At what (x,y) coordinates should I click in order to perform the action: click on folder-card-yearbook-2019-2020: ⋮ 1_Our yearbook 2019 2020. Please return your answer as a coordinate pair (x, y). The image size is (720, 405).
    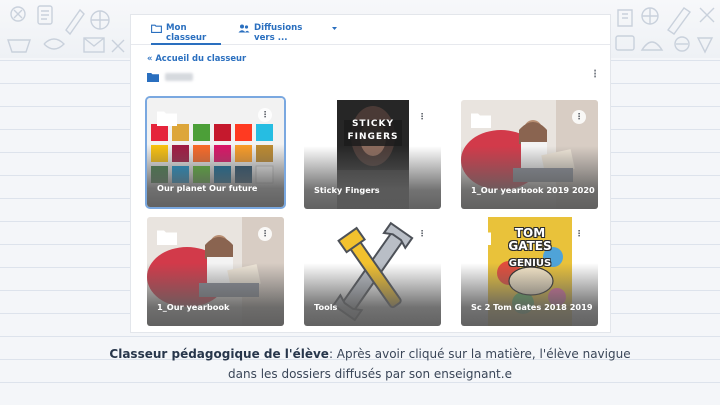
    Looking at the image, I should click on (529, 154).